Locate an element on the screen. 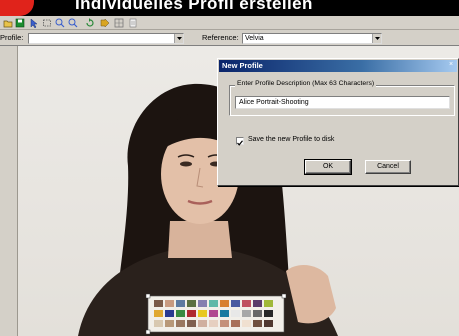 This screenshot has width=459, height=336. checkmark-icon is located at coordinates (240, 143).